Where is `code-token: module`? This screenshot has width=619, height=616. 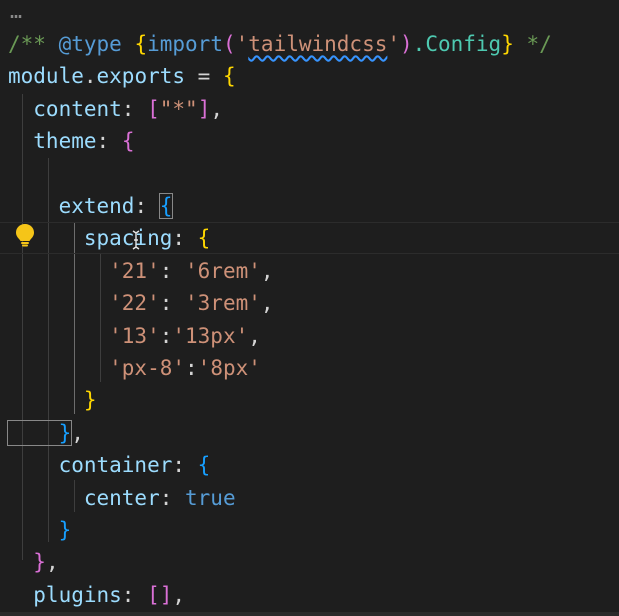
code-token: module is located at coordinates (46, 76).